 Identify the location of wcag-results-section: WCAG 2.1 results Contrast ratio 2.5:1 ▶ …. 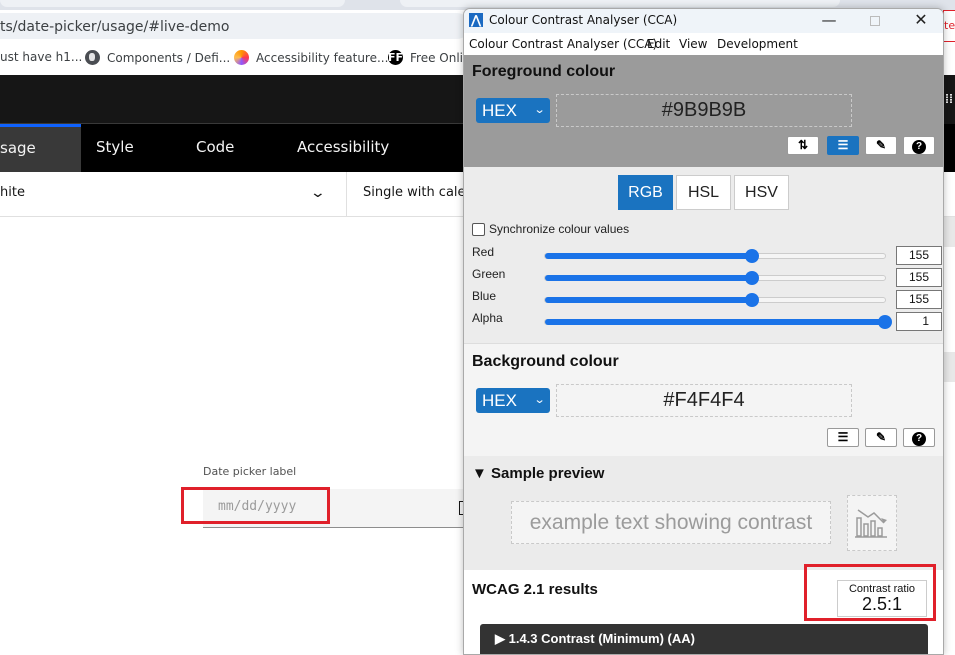
(703, 612).